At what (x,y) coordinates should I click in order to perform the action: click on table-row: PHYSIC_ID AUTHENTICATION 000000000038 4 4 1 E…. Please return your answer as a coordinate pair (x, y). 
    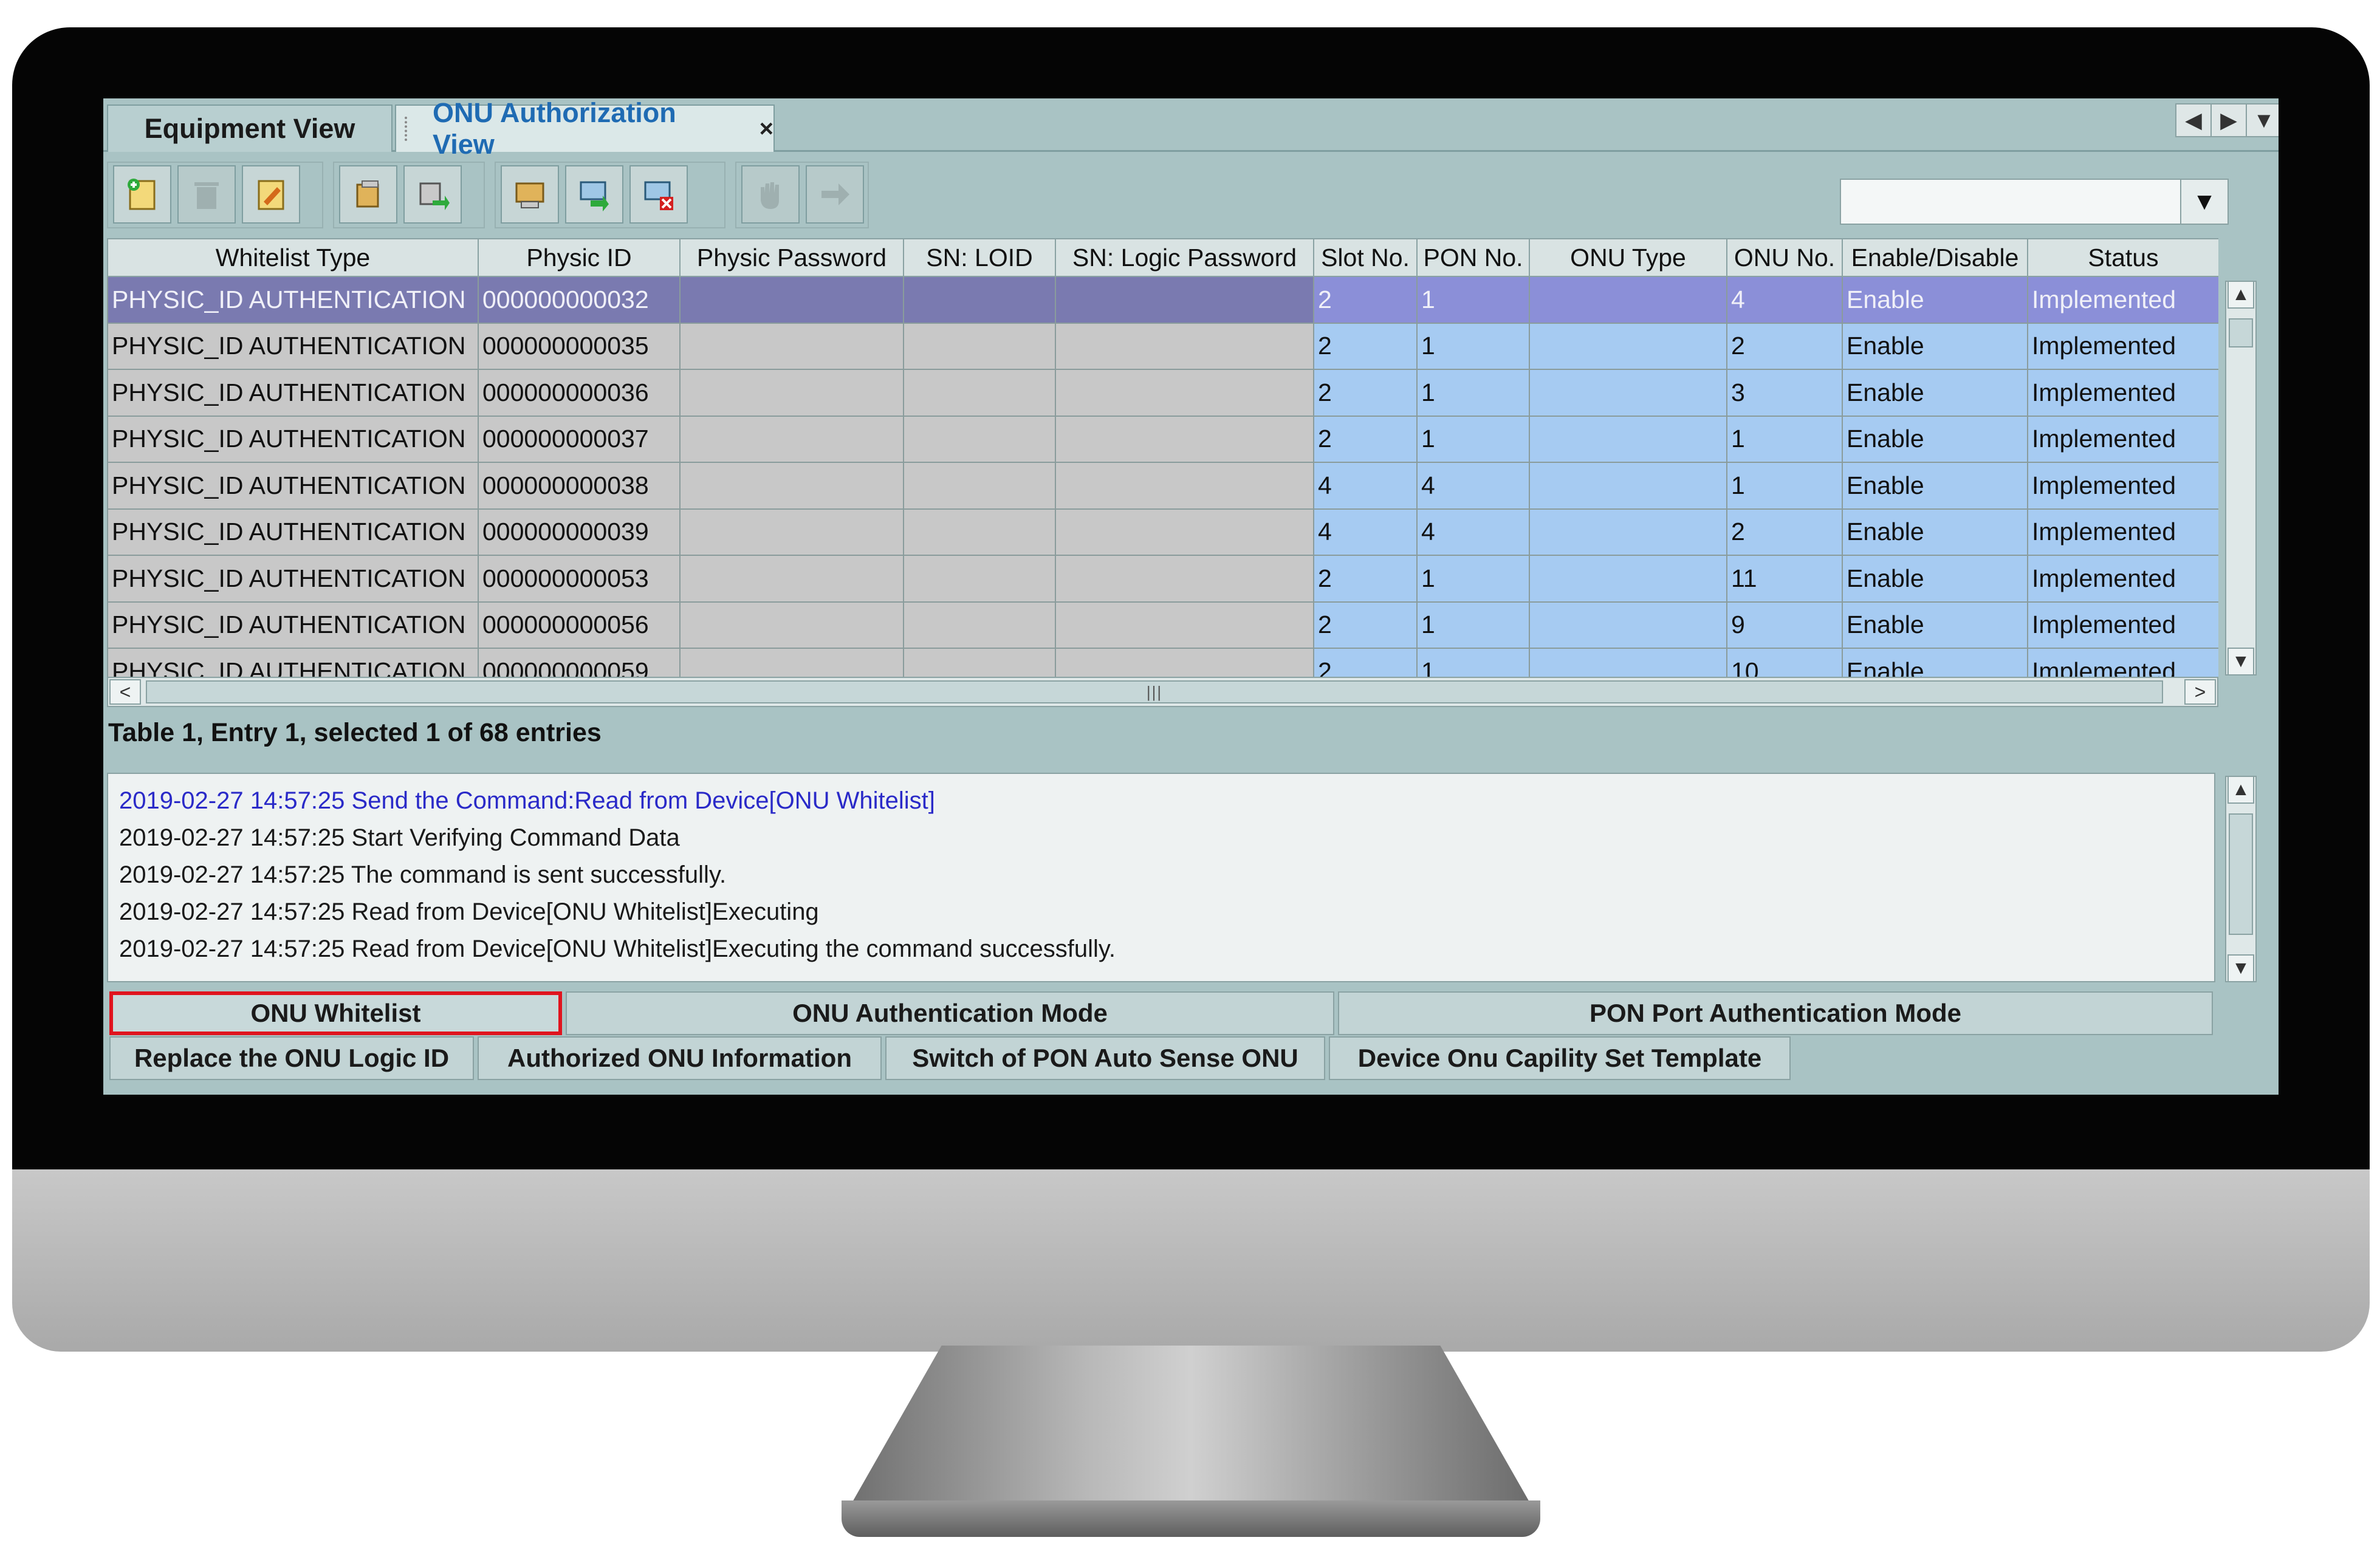
    Looking at the image, I should click on (1162, 486).